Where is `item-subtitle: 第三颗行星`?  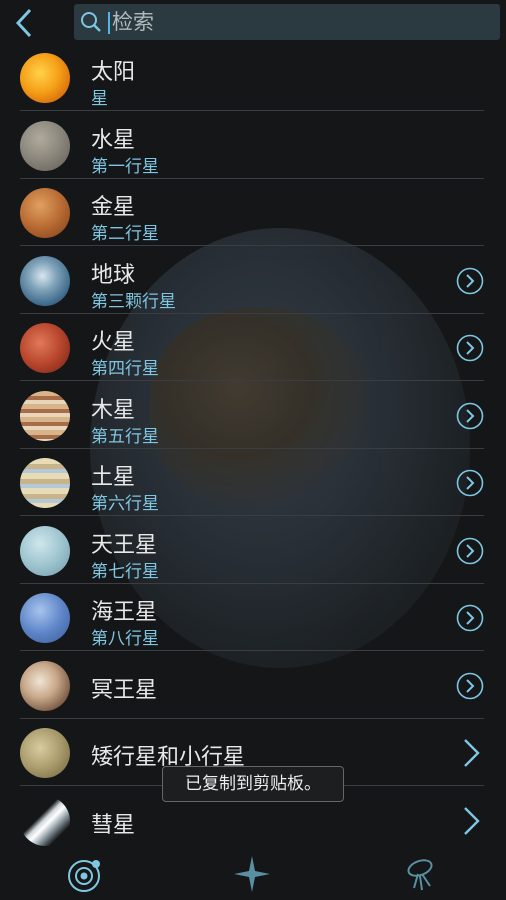
item-subtitle: 第三颗行星 is located at coordinates (133, 301).